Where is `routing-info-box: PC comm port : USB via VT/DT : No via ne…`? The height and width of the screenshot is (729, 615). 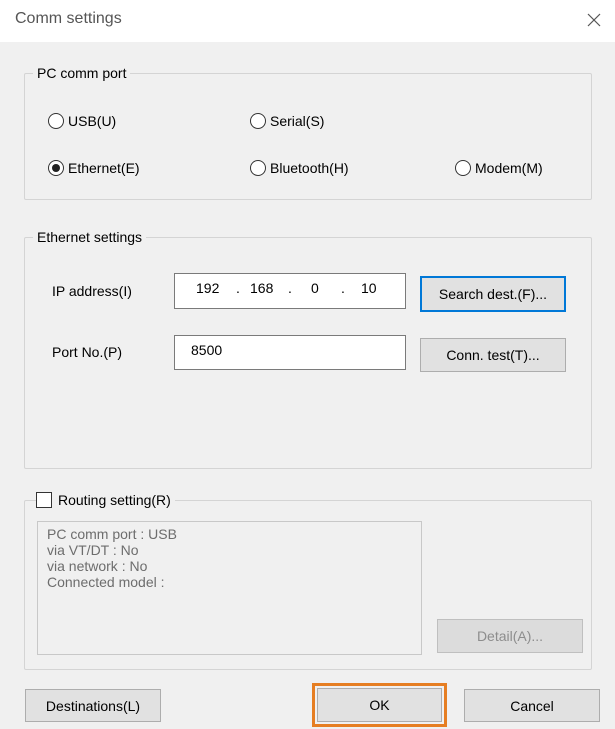
routing-info-box: PC comm port : USB via VT/DT : No via ne… is located at coordinates (229, 588).